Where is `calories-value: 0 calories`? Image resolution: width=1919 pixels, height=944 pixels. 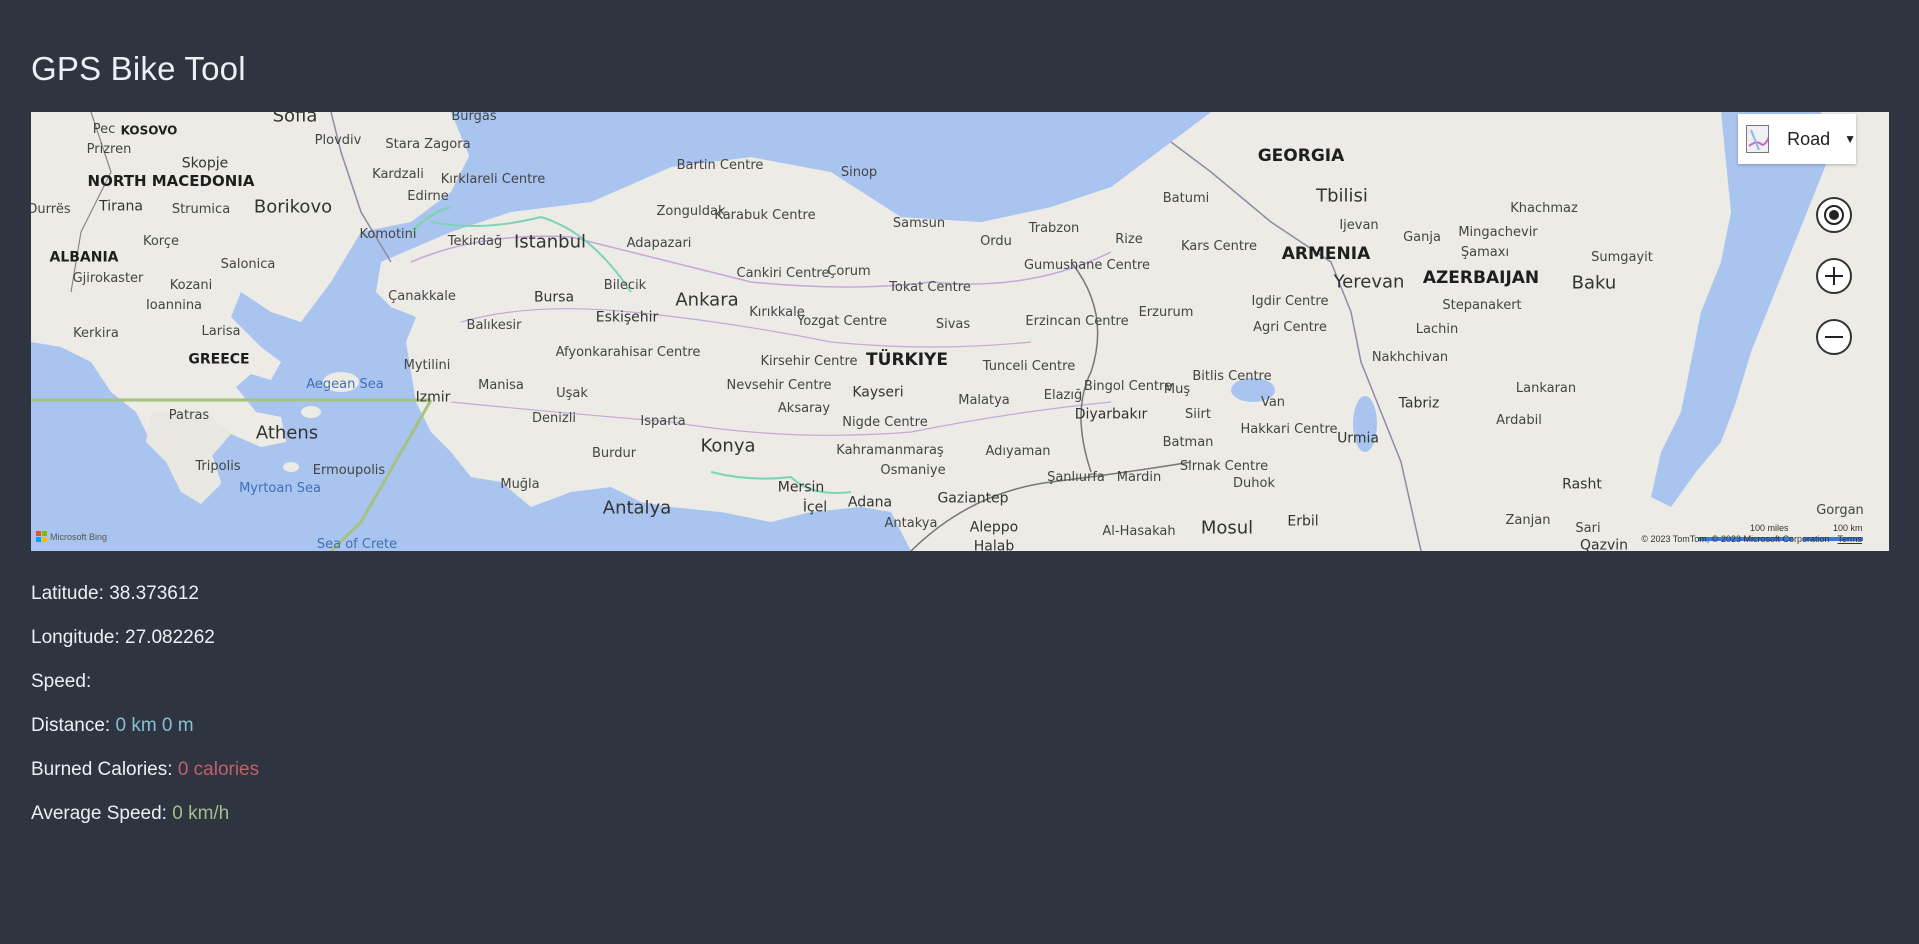
calories-value: 0 calories is located at coordinates (218, 769).